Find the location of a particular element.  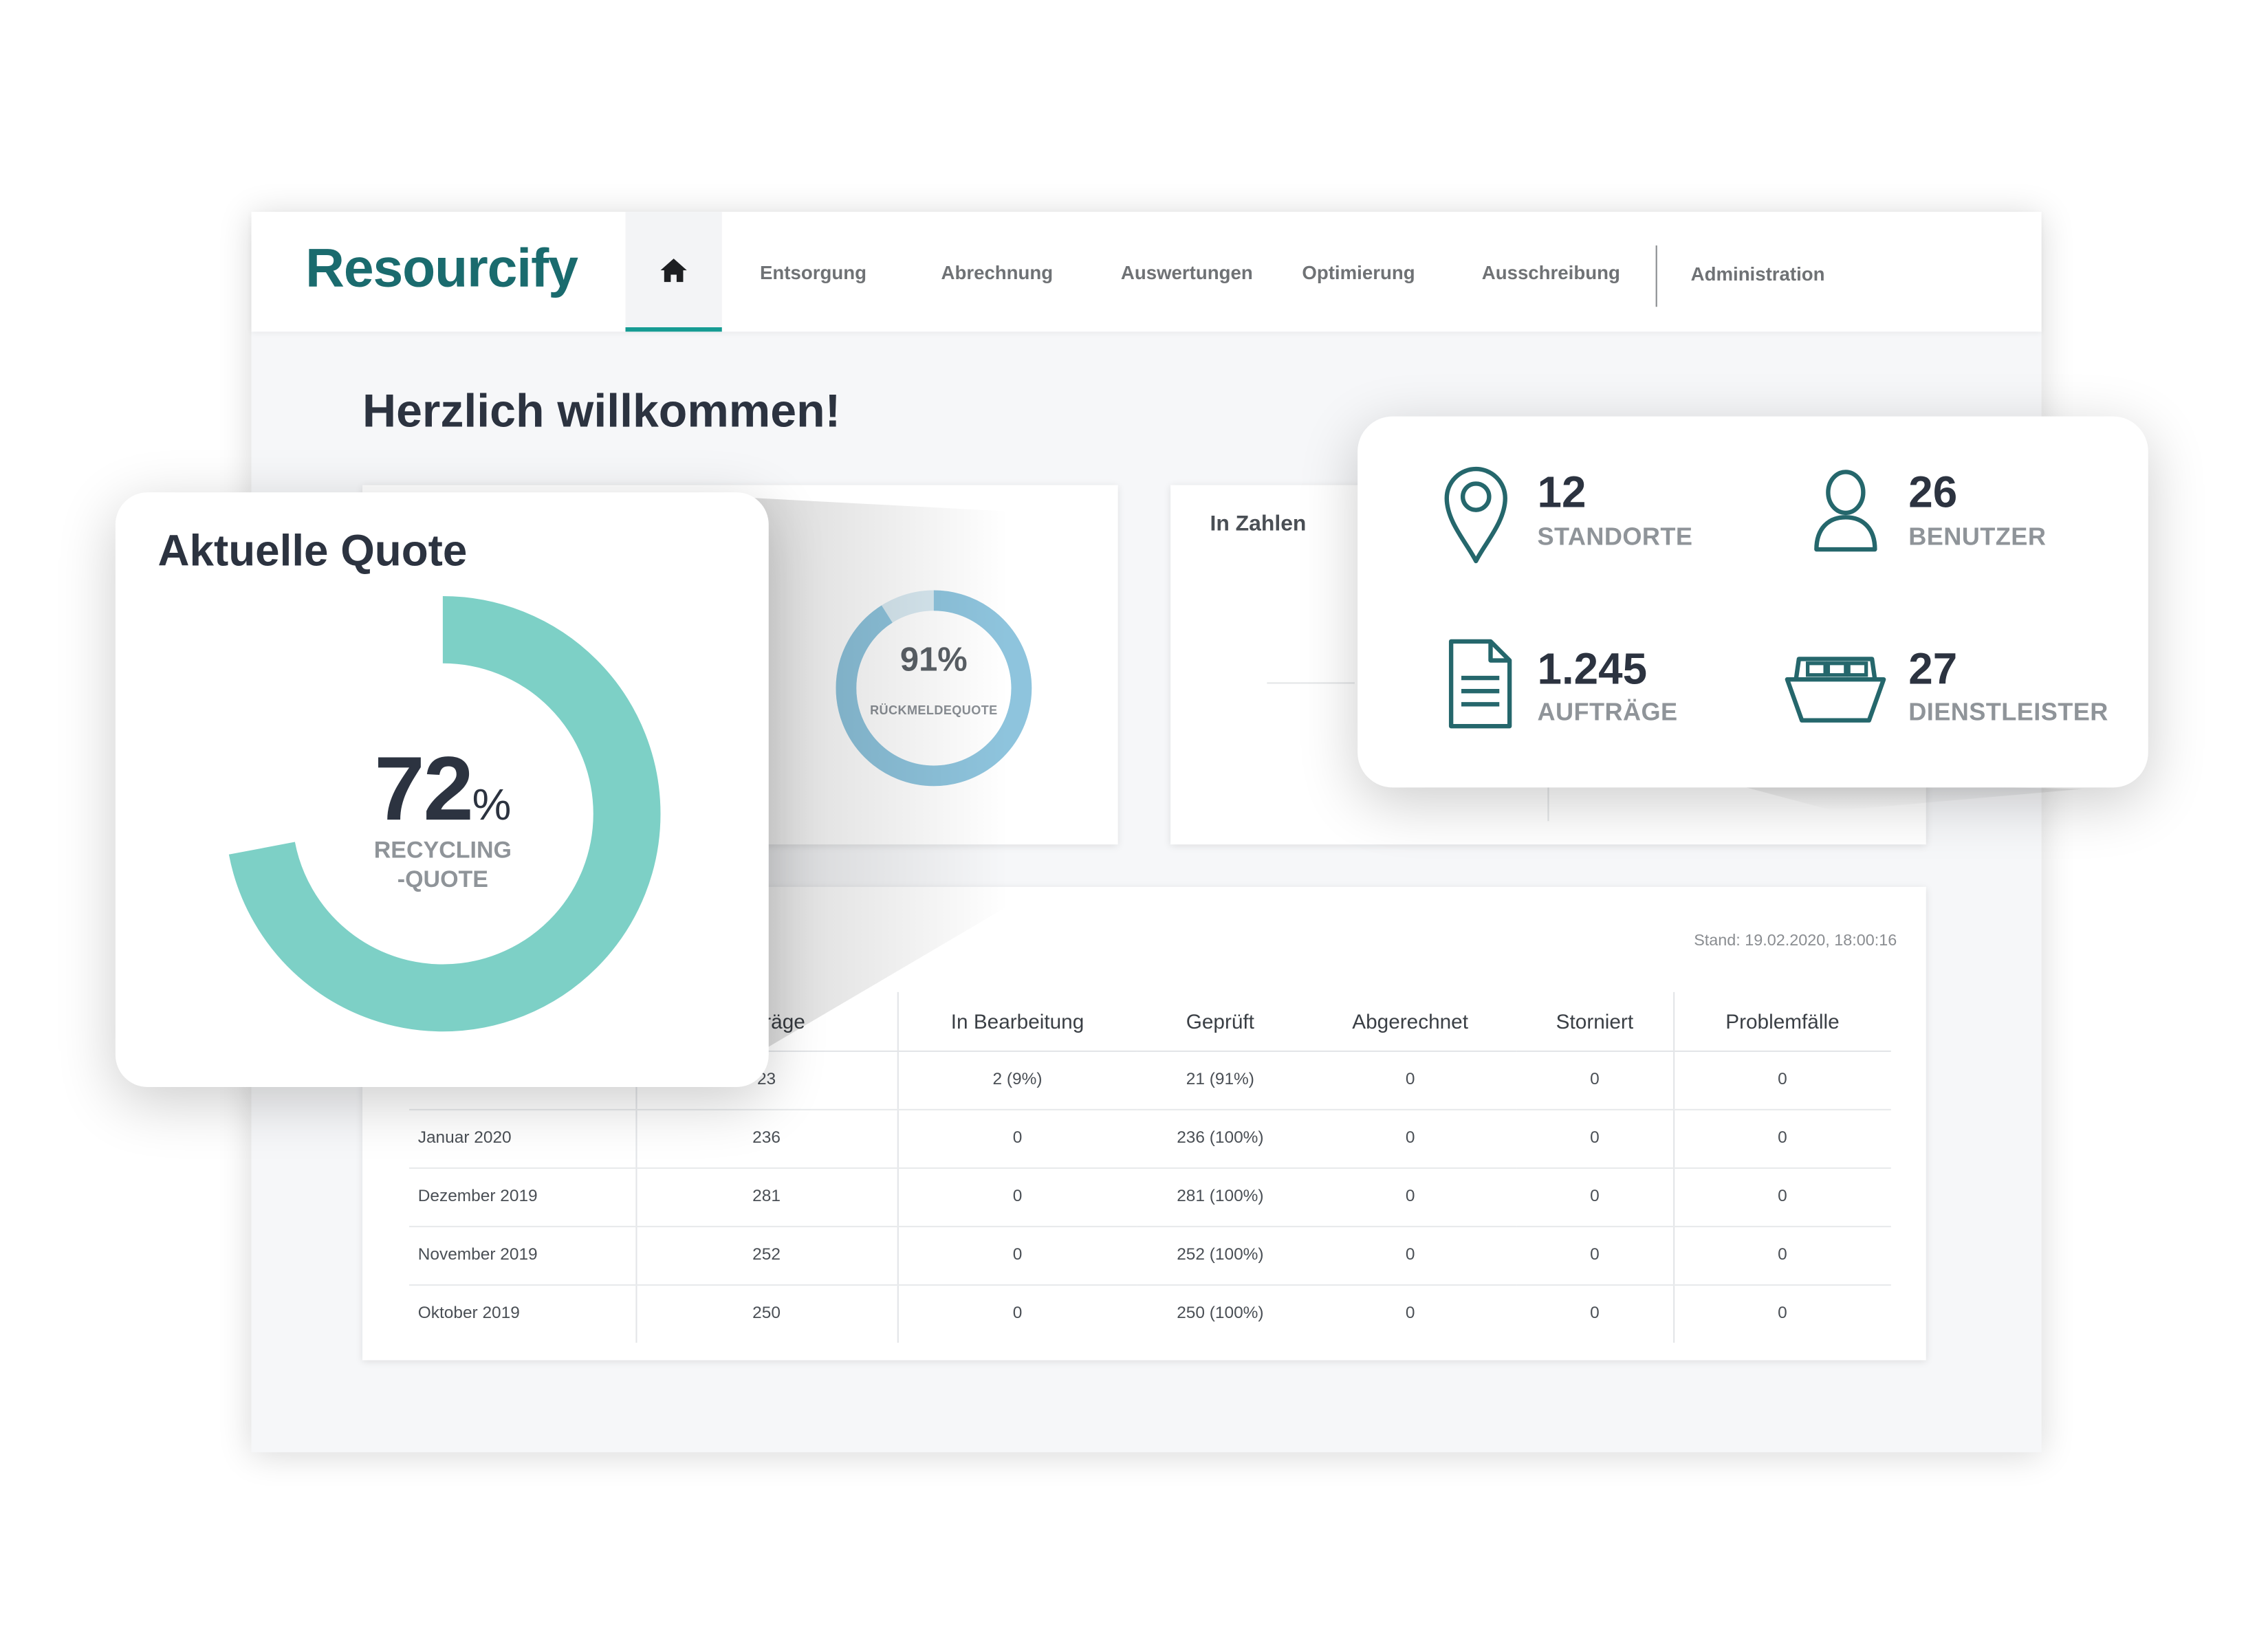

table-row: Januar 2020 236 0 236 (100%) 0 0 0 is located at coordinates (1150, 1138).